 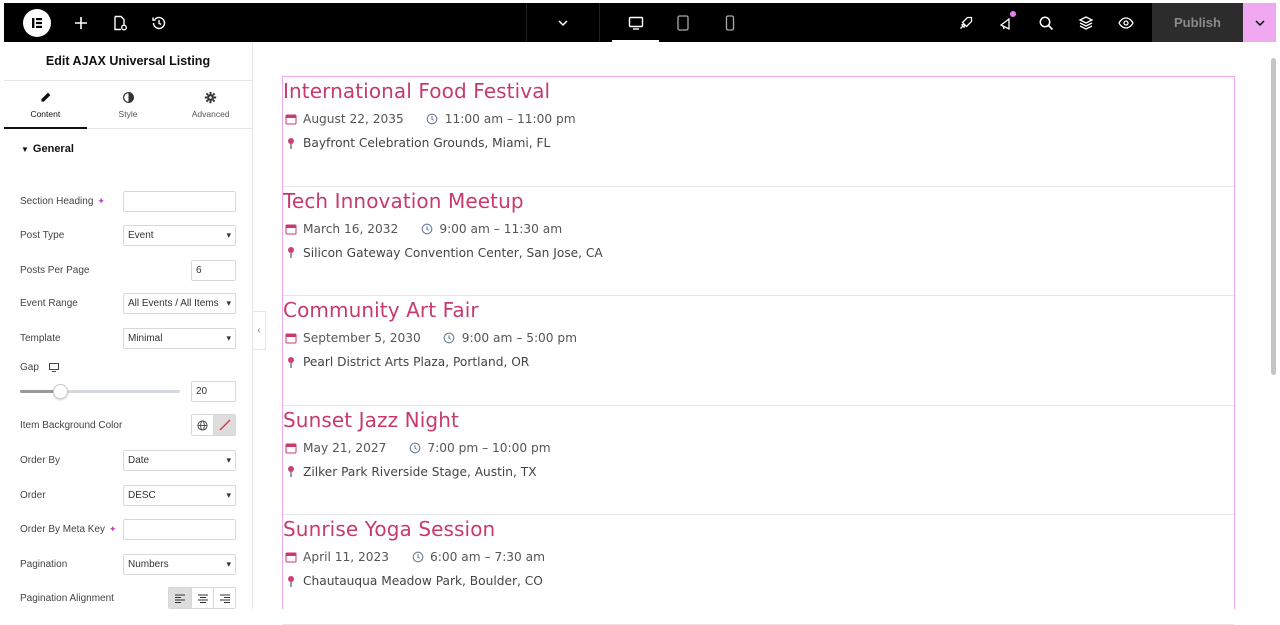 What do you see at coordinates (430, 119) in the screenshot?
I see `event-meta: August 22, 2035 11:00 am – 11:00 pm` at bounding box center [430, 119].